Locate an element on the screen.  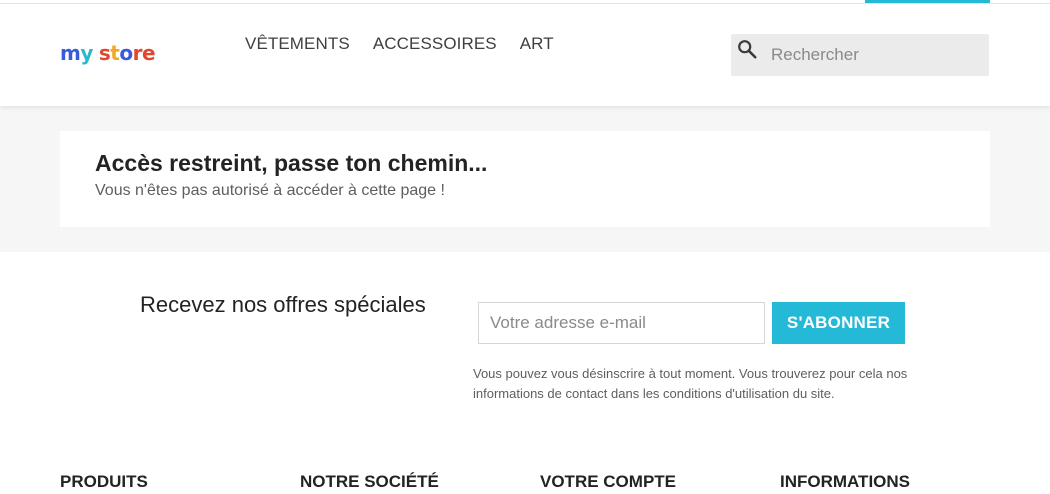
logo-letter: s is located at coordinates (104, 53).